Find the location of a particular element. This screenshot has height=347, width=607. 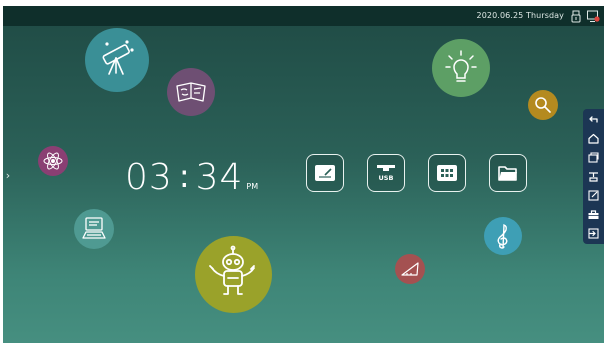

apps-button is located at coordinates (447, 173).